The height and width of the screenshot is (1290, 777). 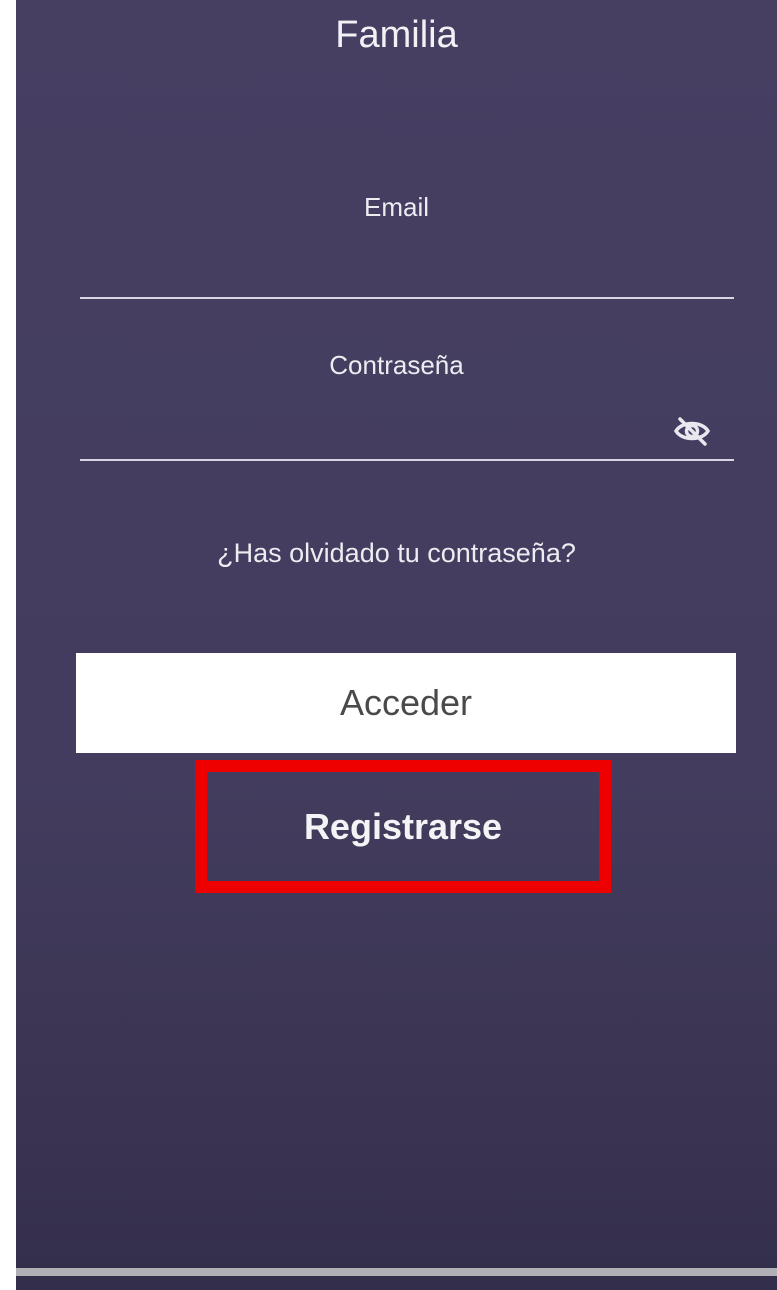 What do you see at coordinates (407, 460) in the screenshot?
I see `password-underline` at bounding box center [407, 460].